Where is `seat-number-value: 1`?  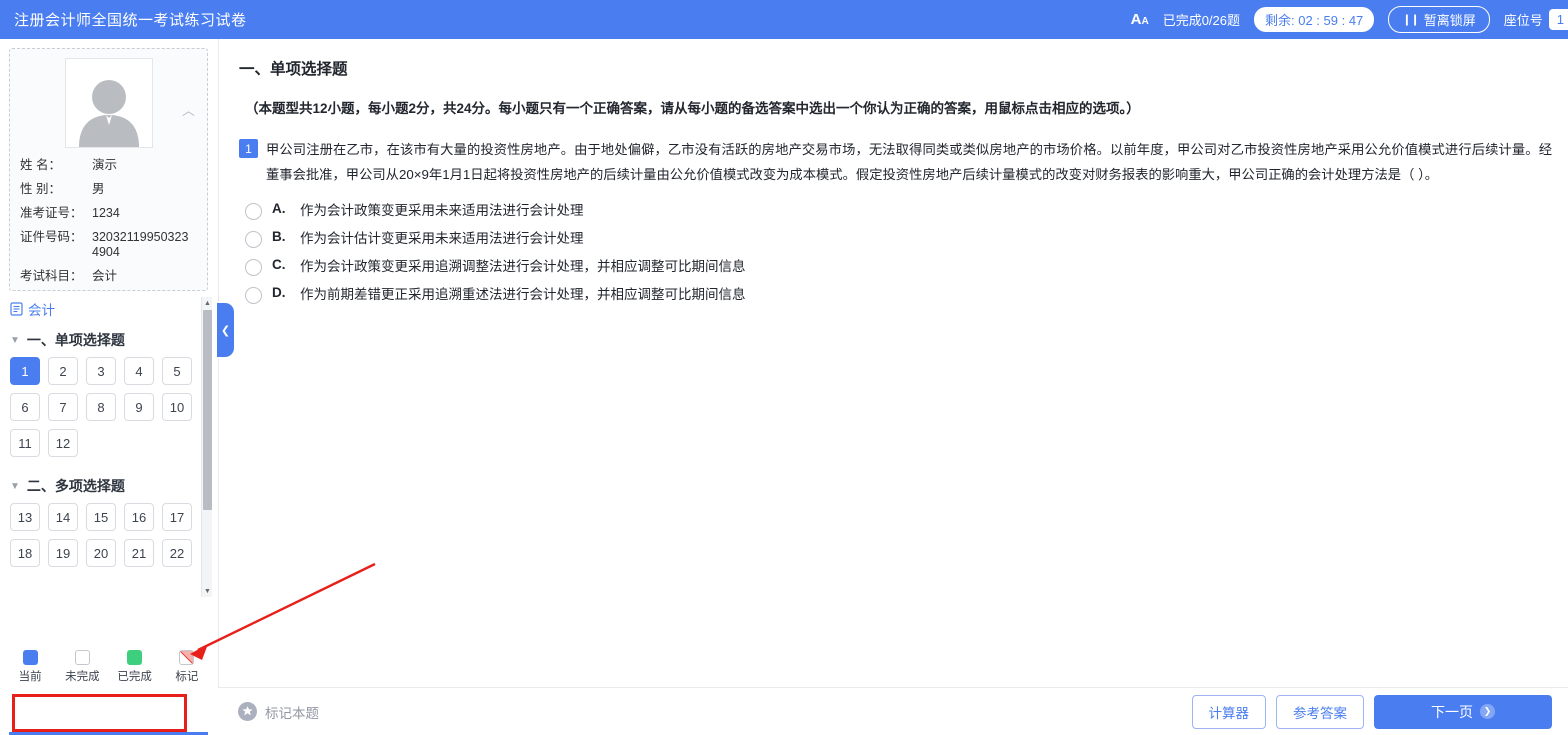 seat-number-value: 1 is located at coordinates (1558, 19).